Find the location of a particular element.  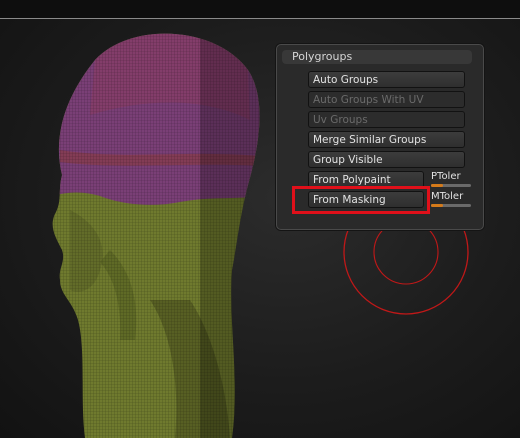

top-toolbar-strip is located at coordinates (260, 9).